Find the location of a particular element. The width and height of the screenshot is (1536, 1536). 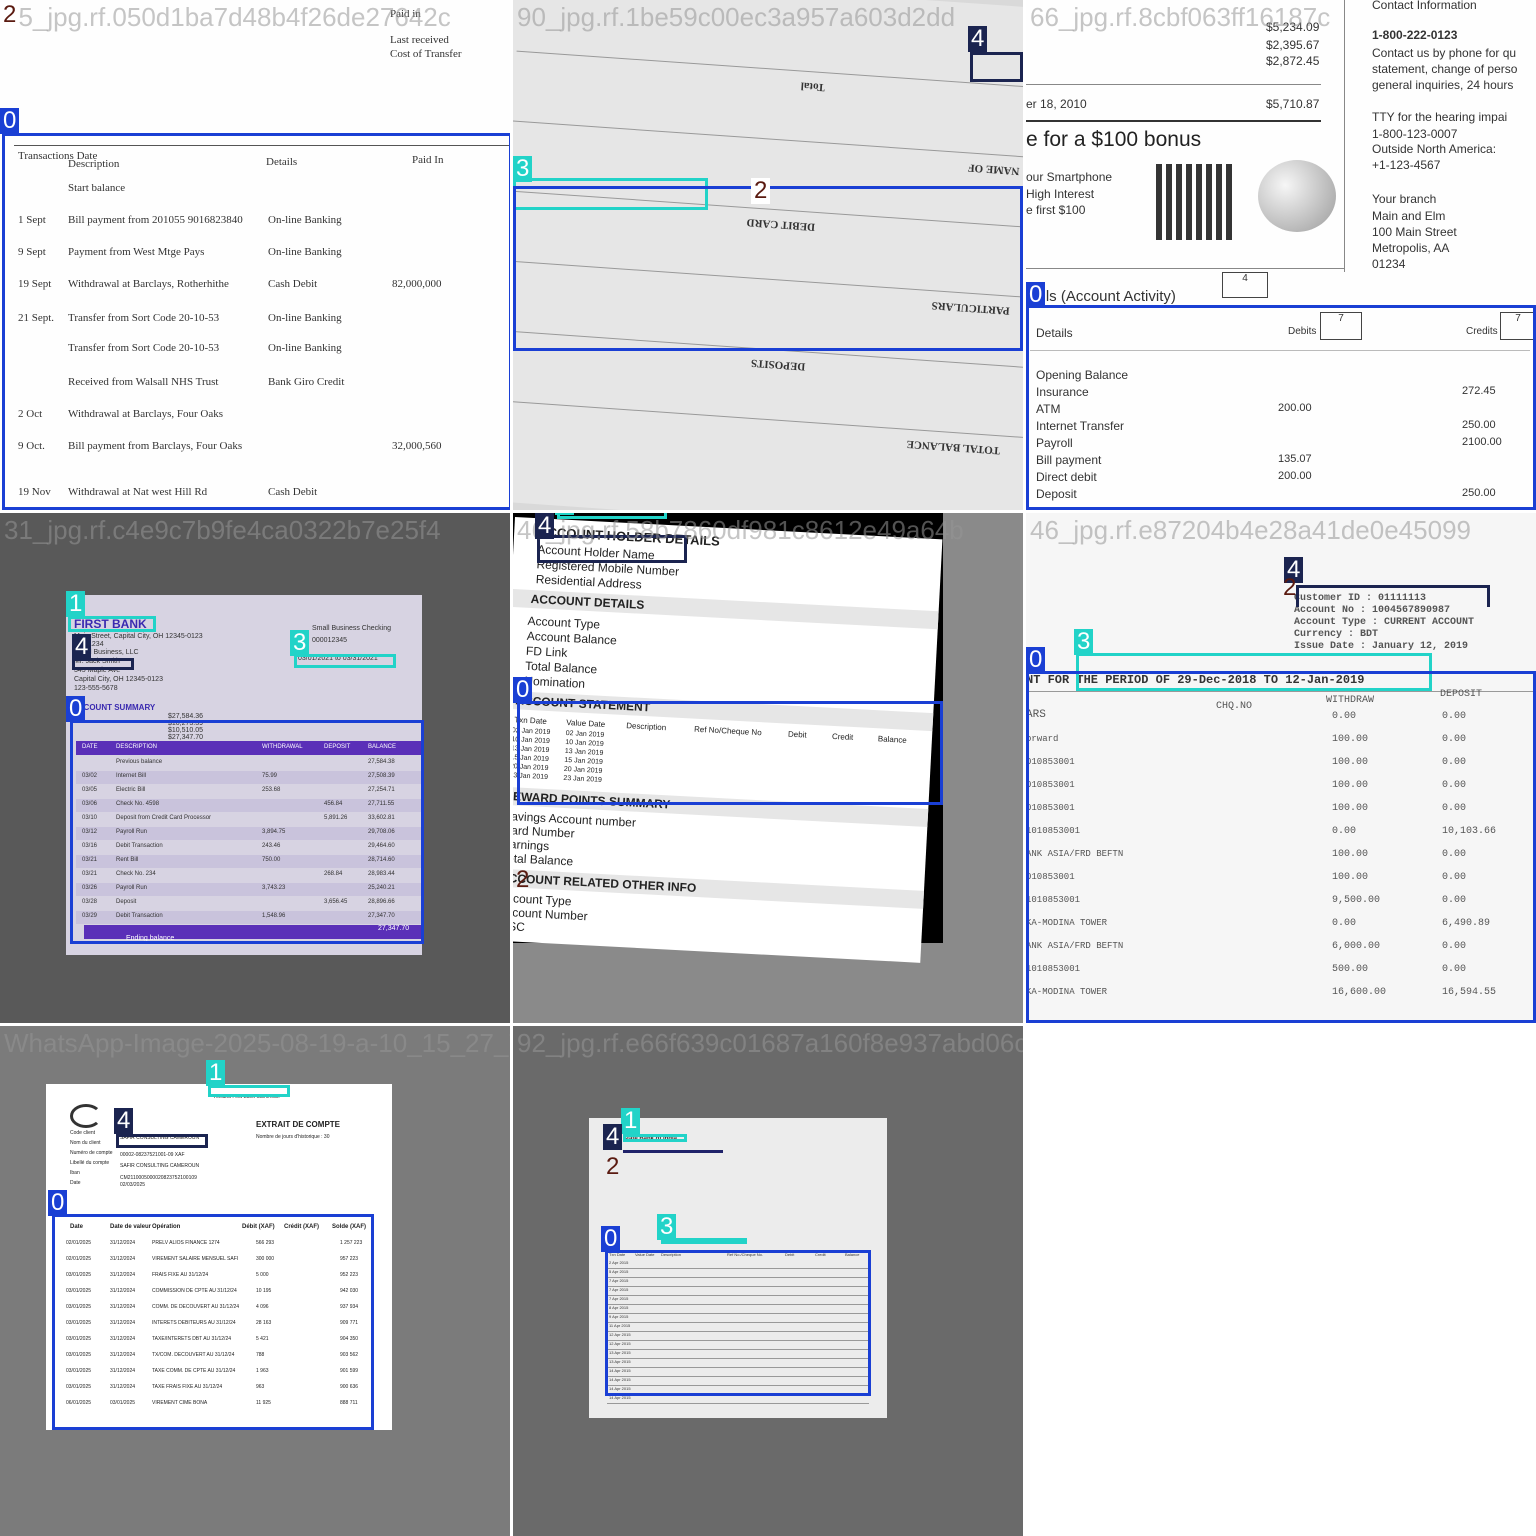

header-field: Issue Date : January 12, 2019 is located at coordinates (1381, 646).